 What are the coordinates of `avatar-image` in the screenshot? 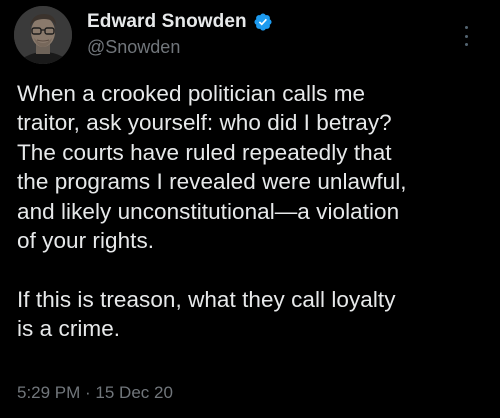 It's located at (43, 35).